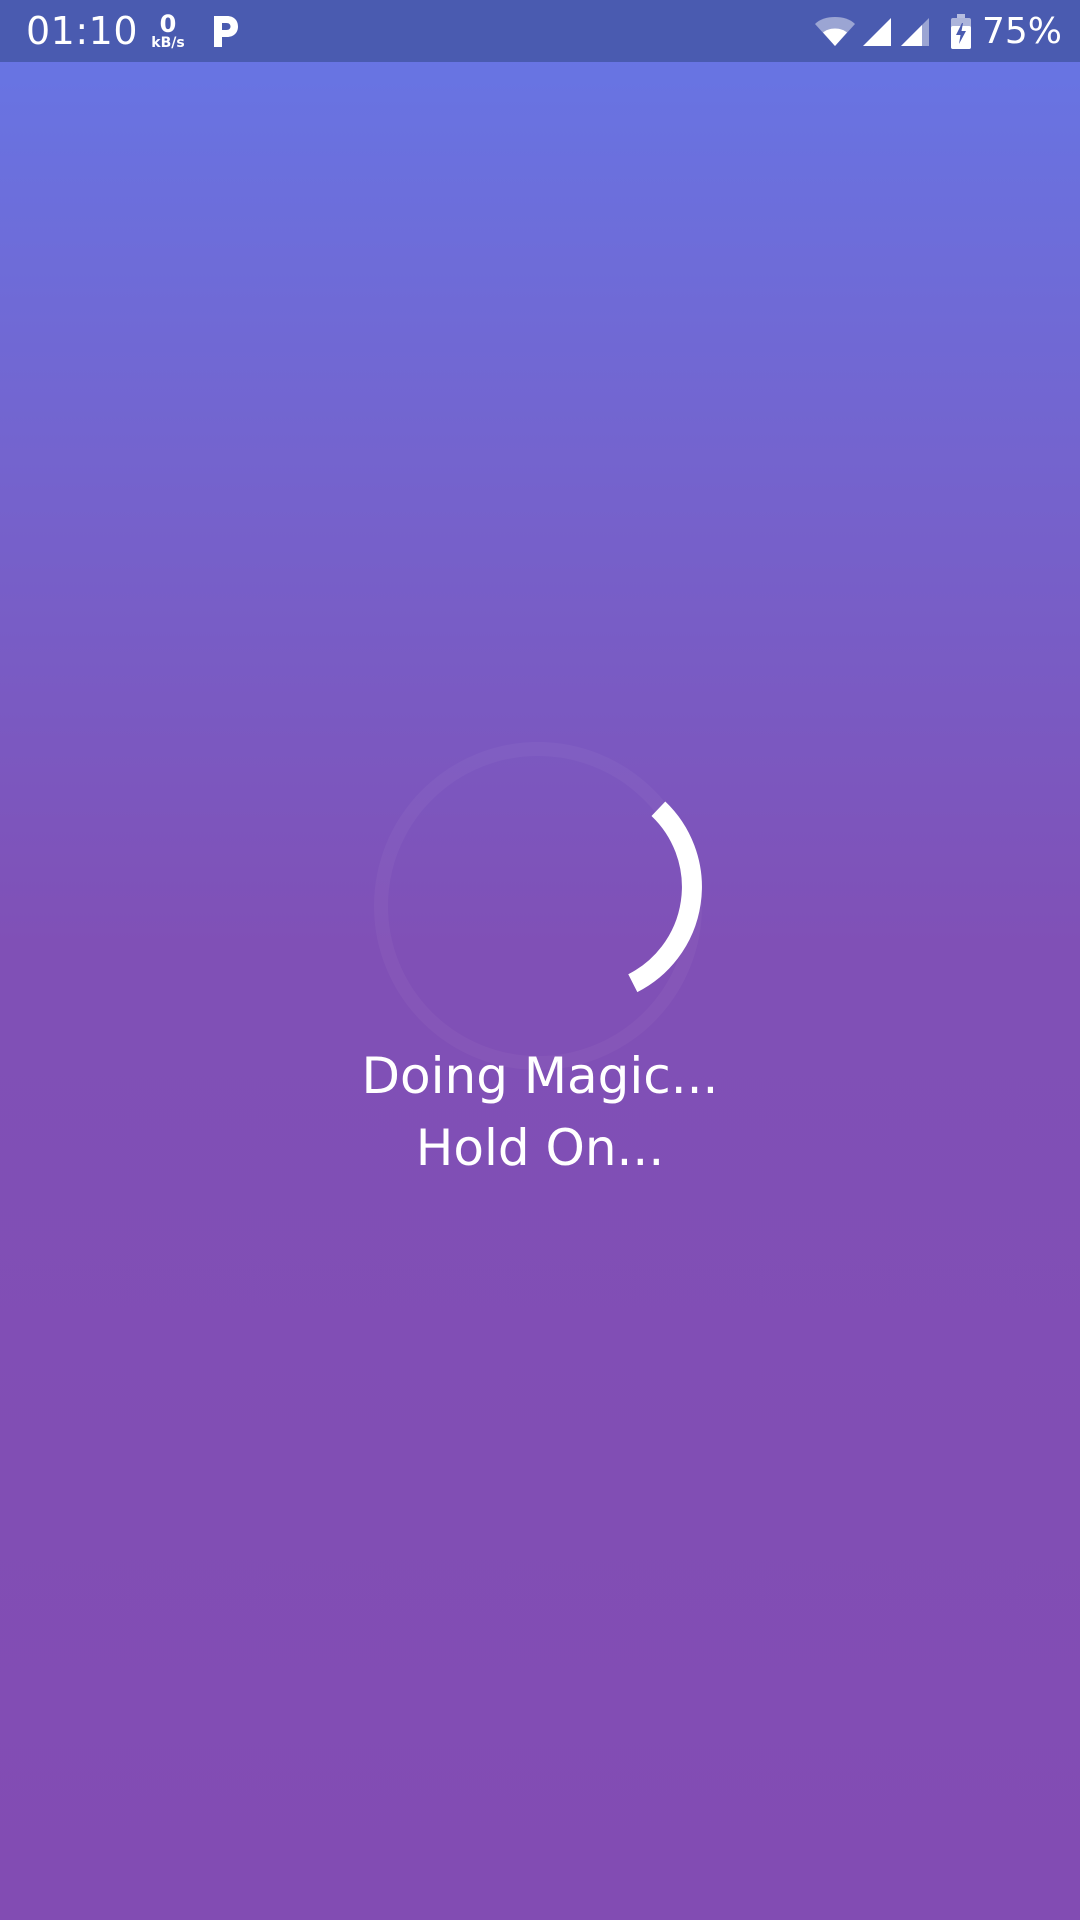  Describe the element at coordinates (226, 31) in the screenshot. I see `p-icon` at that location.